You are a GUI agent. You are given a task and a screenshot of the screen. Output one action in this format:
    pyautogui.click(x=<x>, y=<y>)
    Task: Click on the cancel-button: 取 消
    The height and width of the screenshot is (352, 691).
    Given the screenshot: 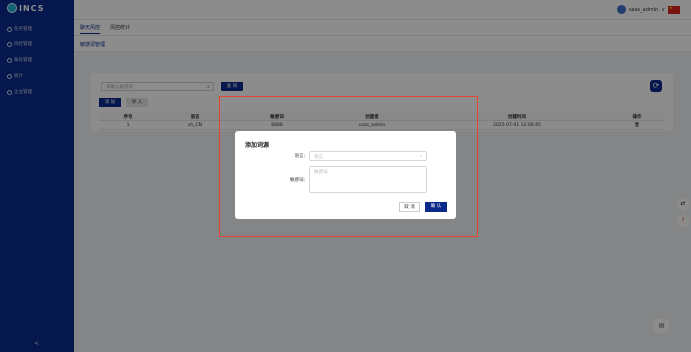 What is the action you would take?
    pyautogui.click(x=409, y=207)
    